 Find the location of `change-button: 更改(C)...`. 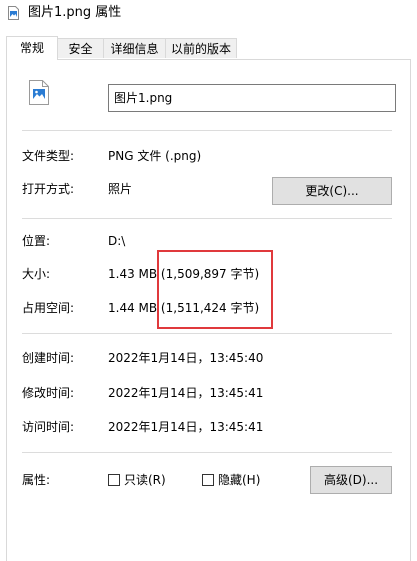

change-button: 更改(C)... is located at coordinates (332, 191).